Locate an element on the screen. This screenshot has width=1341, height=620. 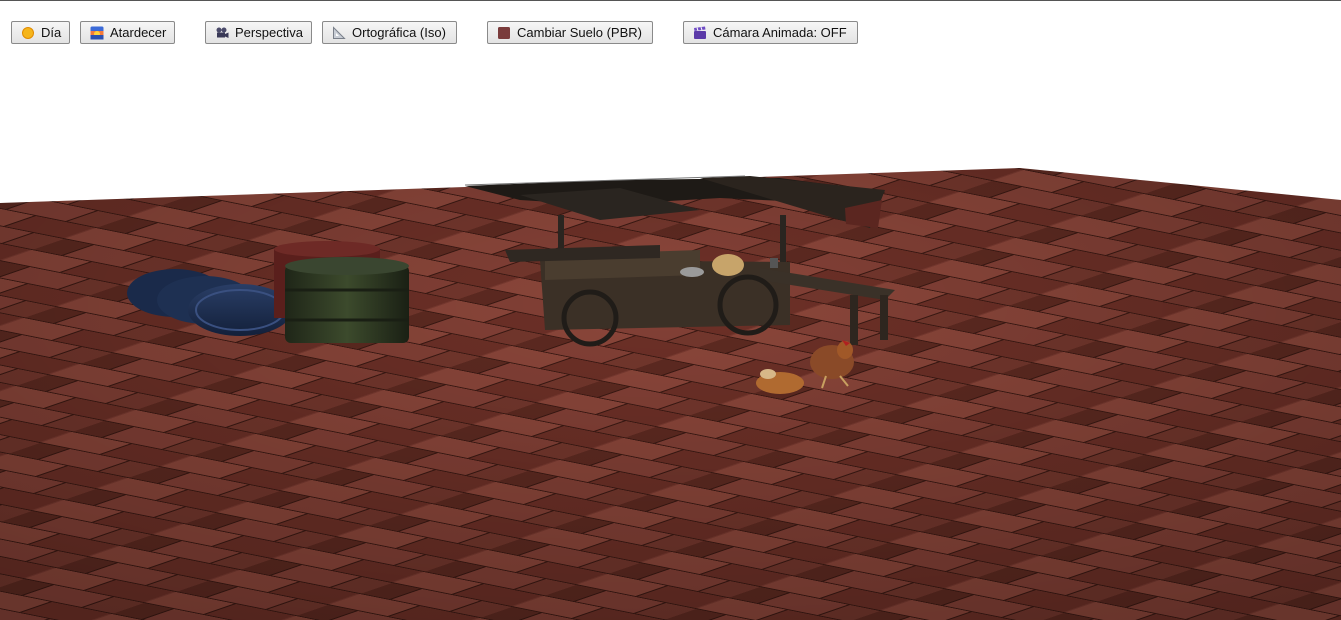
day-button: Día is located at coordinates (40, 32).